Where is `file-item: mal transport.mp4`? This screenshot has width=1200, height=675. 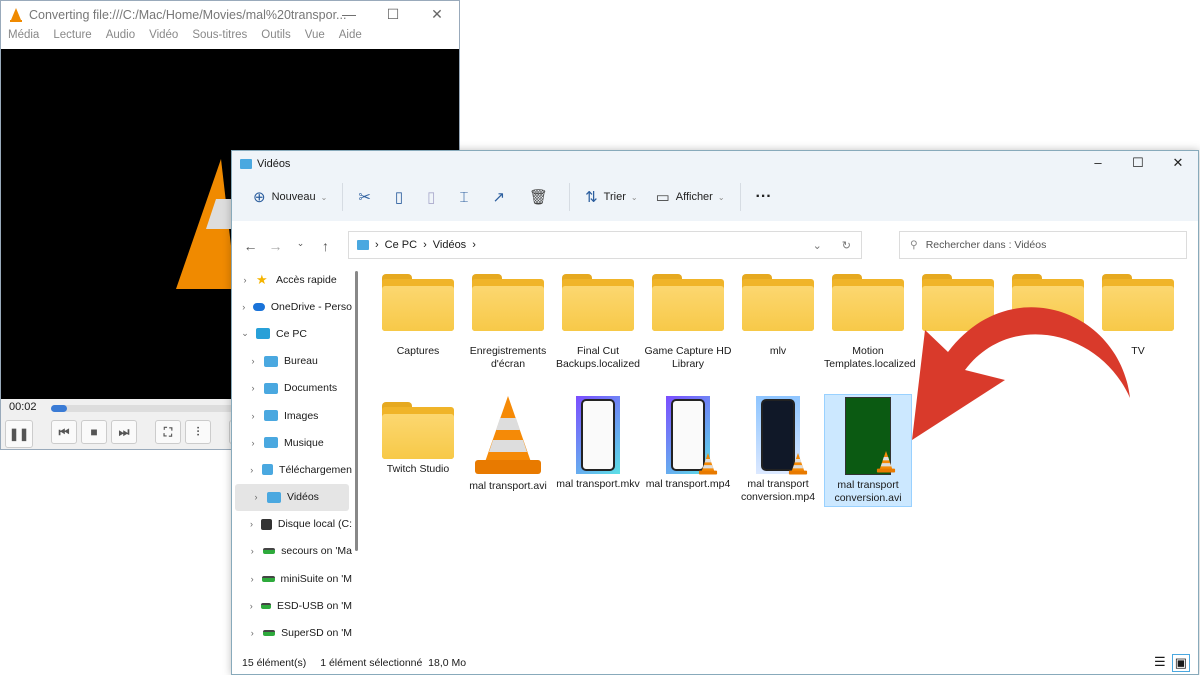 file-item: mal transport.mp4 is located at coordinates (688, 443).